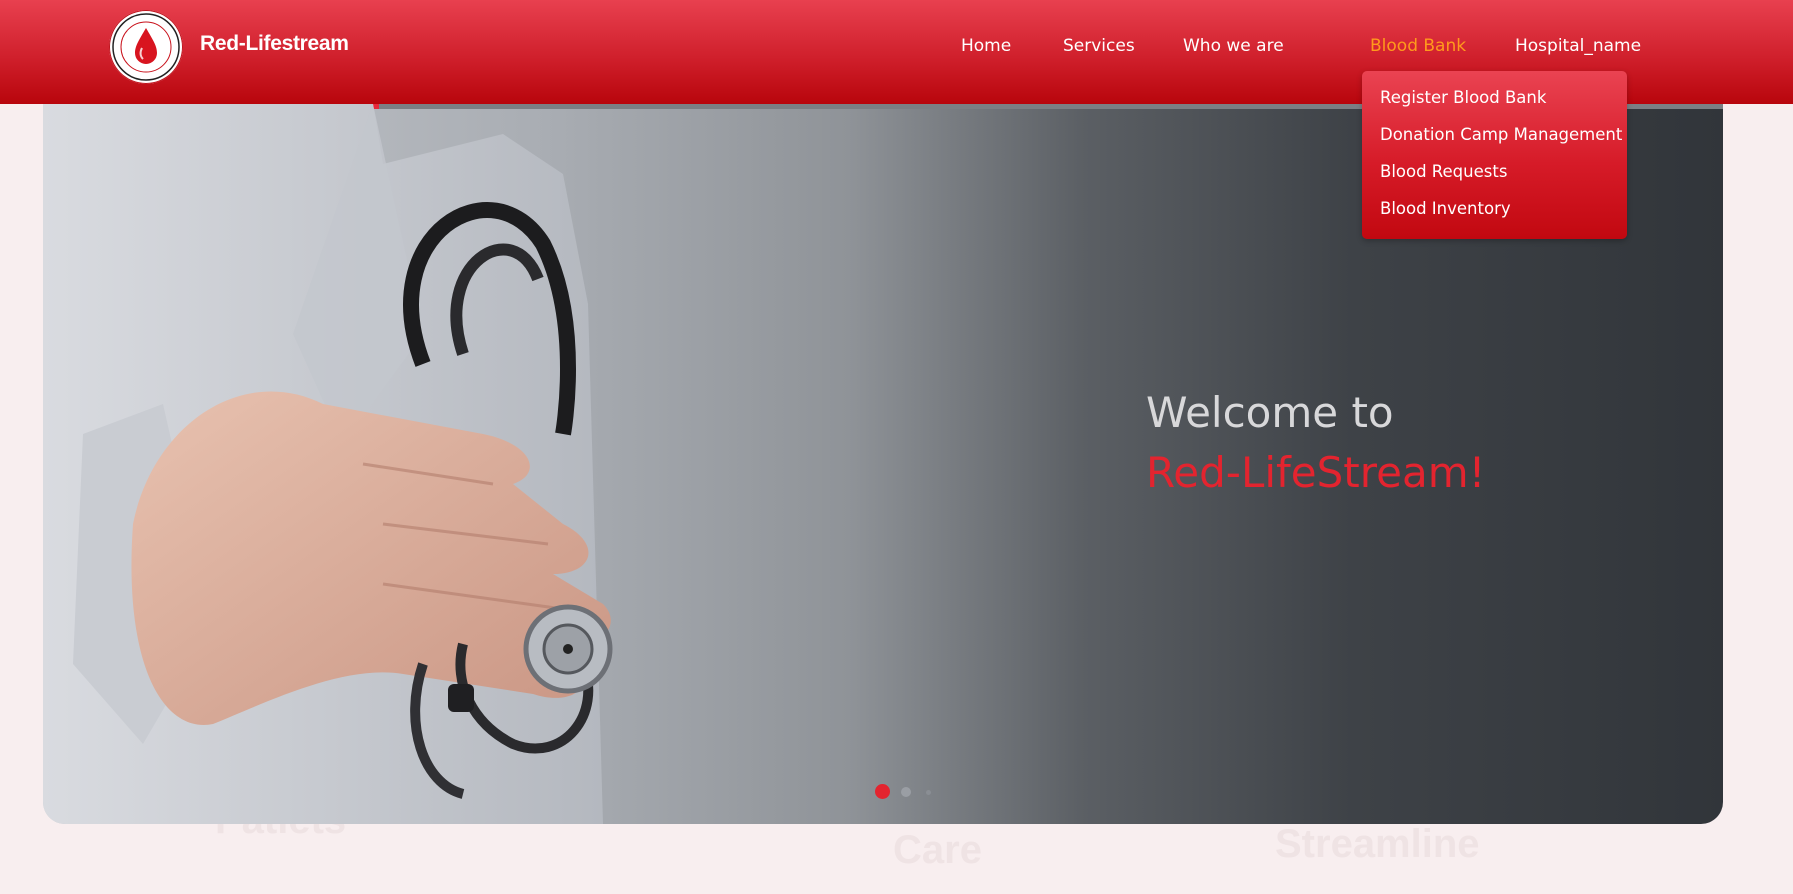 Image resolution: width=1793 pixels, height=894 pixels. I want to click on menu-item-blood-requests: Blood Requests, so click(1443, 171).